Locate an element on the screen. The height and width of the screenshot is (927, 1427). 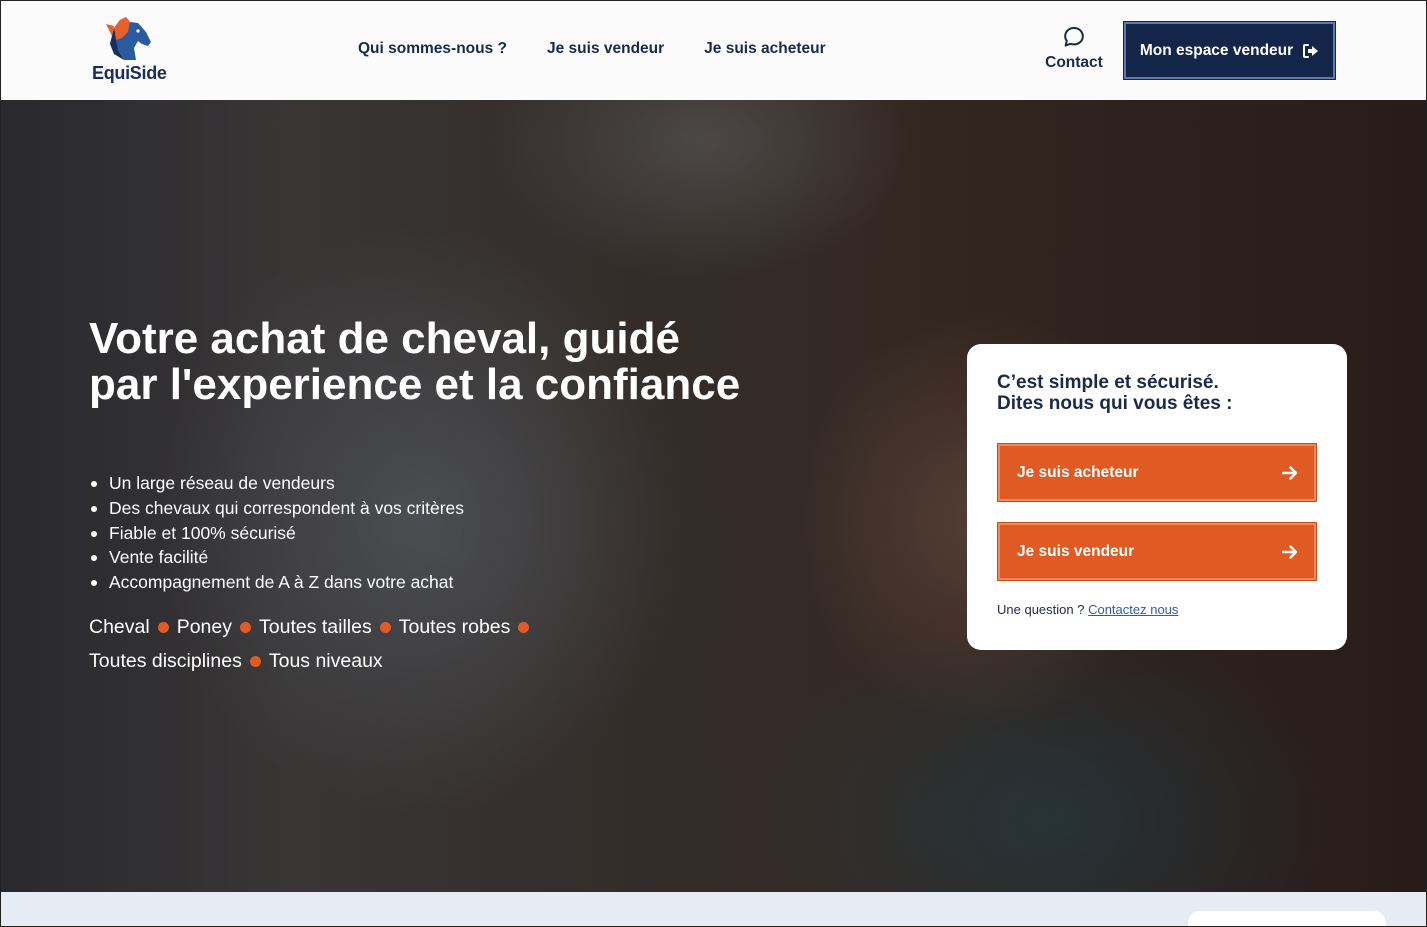
seller-space-button: Mon espace vendeur is located at coordinates (1229, 50).